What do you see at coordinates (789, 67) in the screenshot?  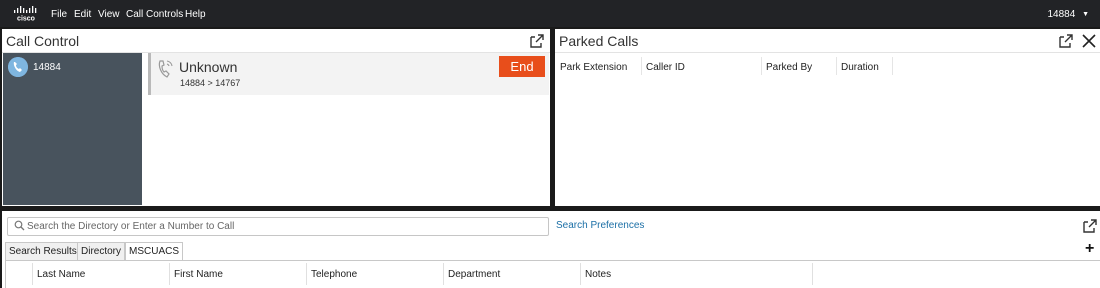 I see `column-parked-by: Parked By` at bounding box center [789, 67].